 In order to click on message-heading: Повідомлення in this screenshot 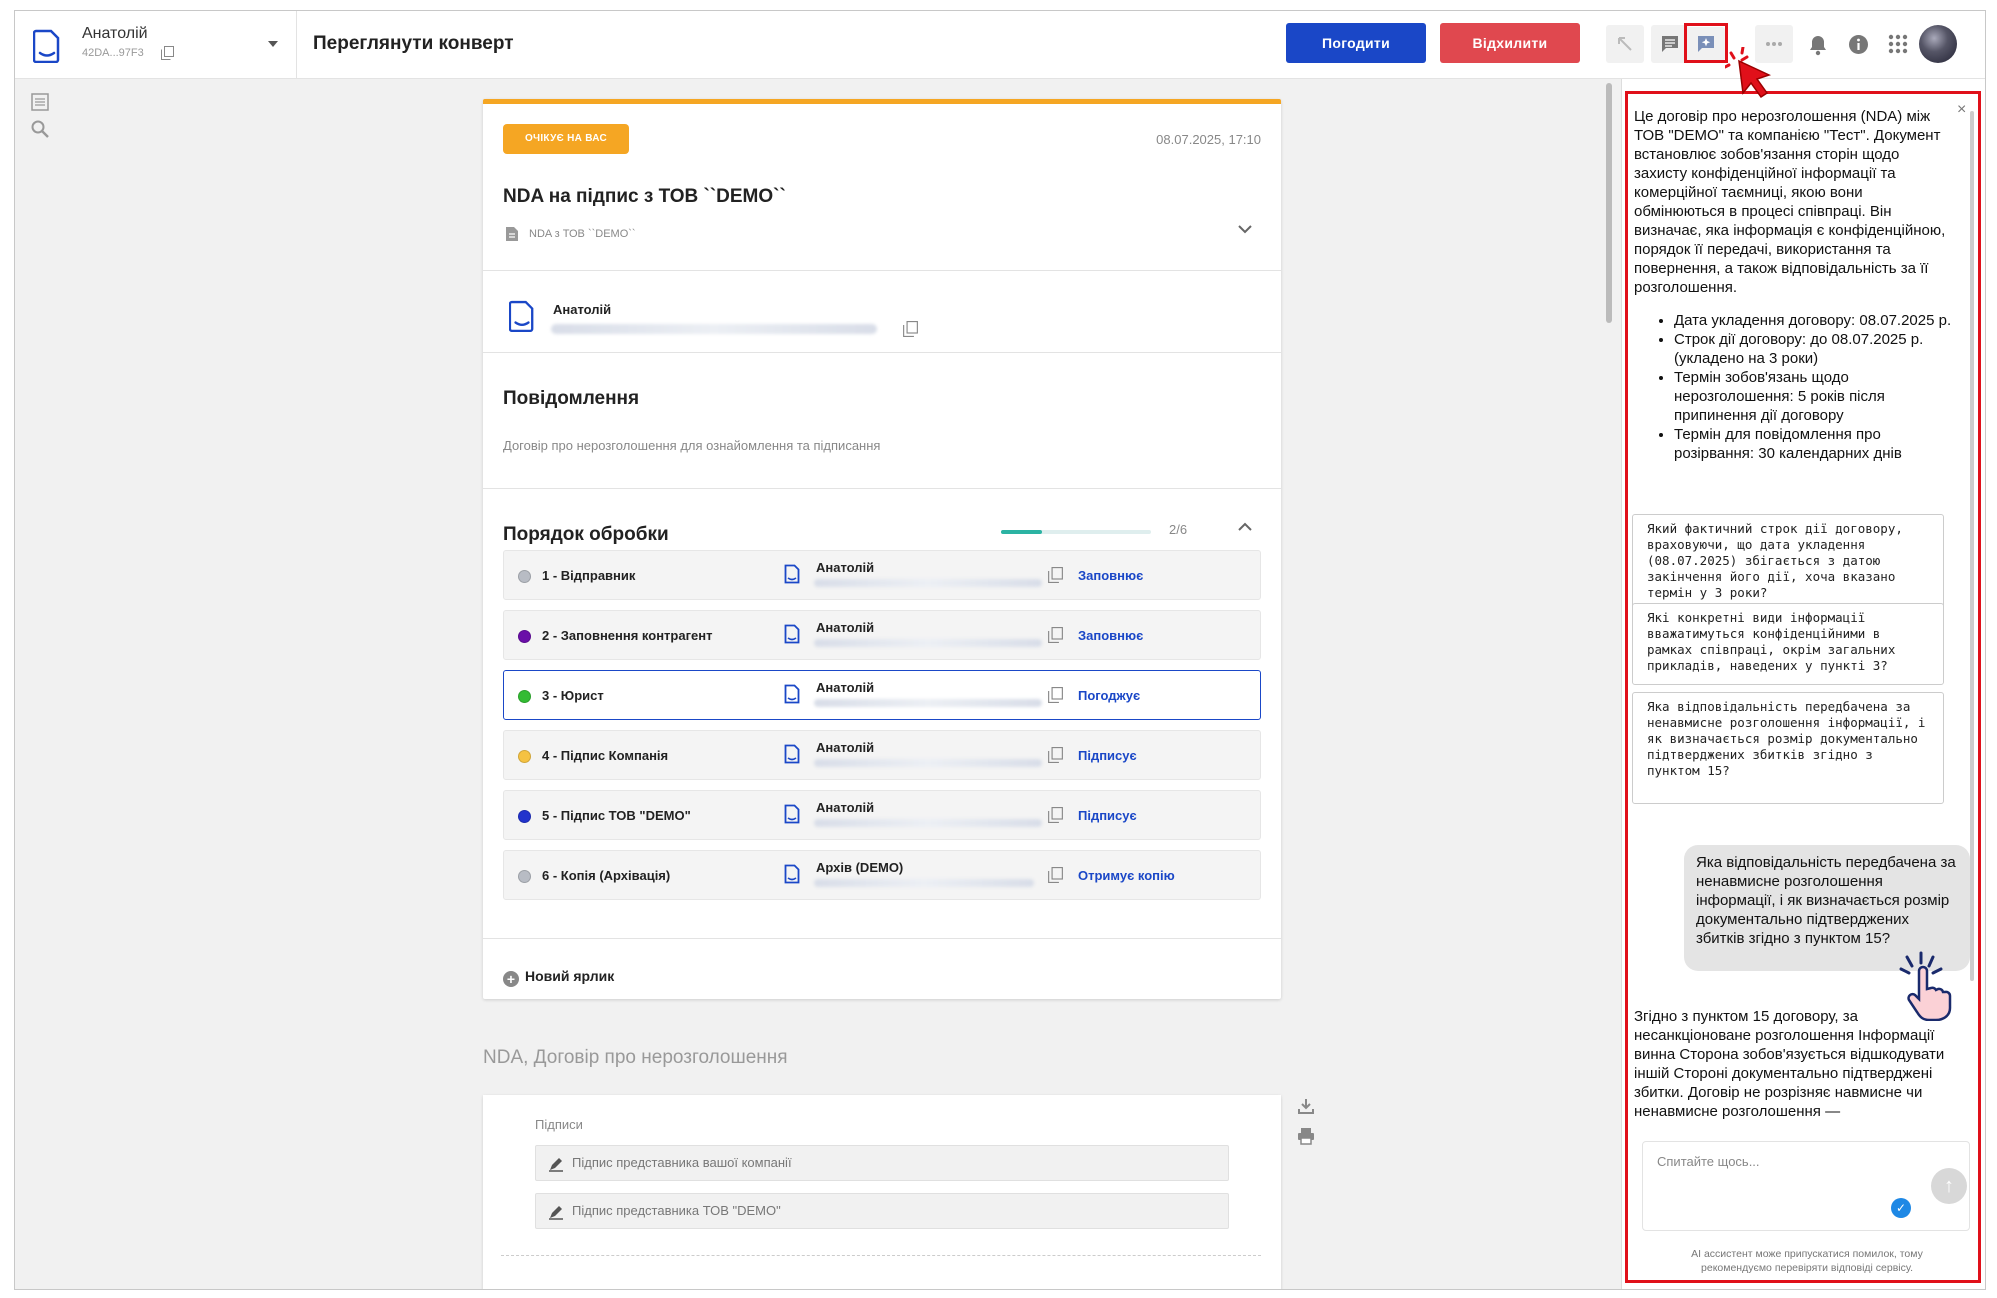, I will do `click(571, 398)`.